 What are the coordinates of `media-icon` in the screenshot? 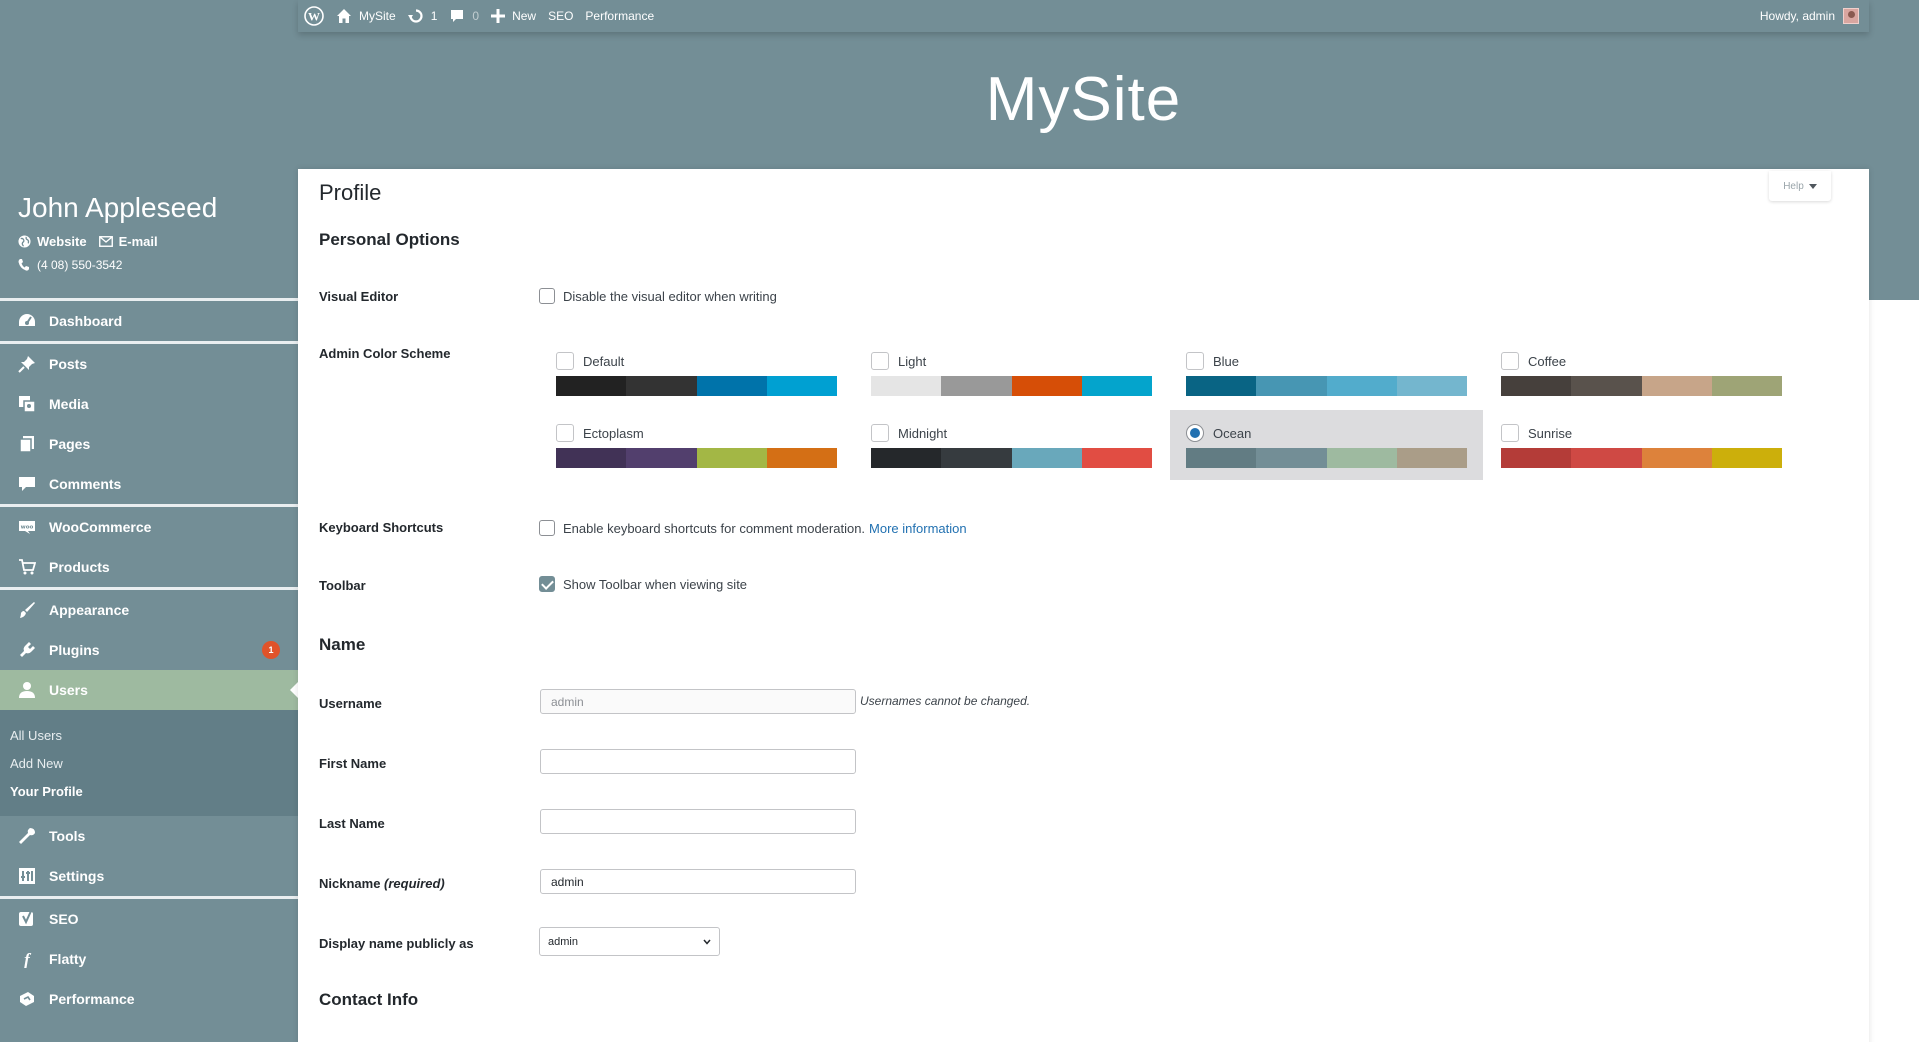 It's located at (27, 404).